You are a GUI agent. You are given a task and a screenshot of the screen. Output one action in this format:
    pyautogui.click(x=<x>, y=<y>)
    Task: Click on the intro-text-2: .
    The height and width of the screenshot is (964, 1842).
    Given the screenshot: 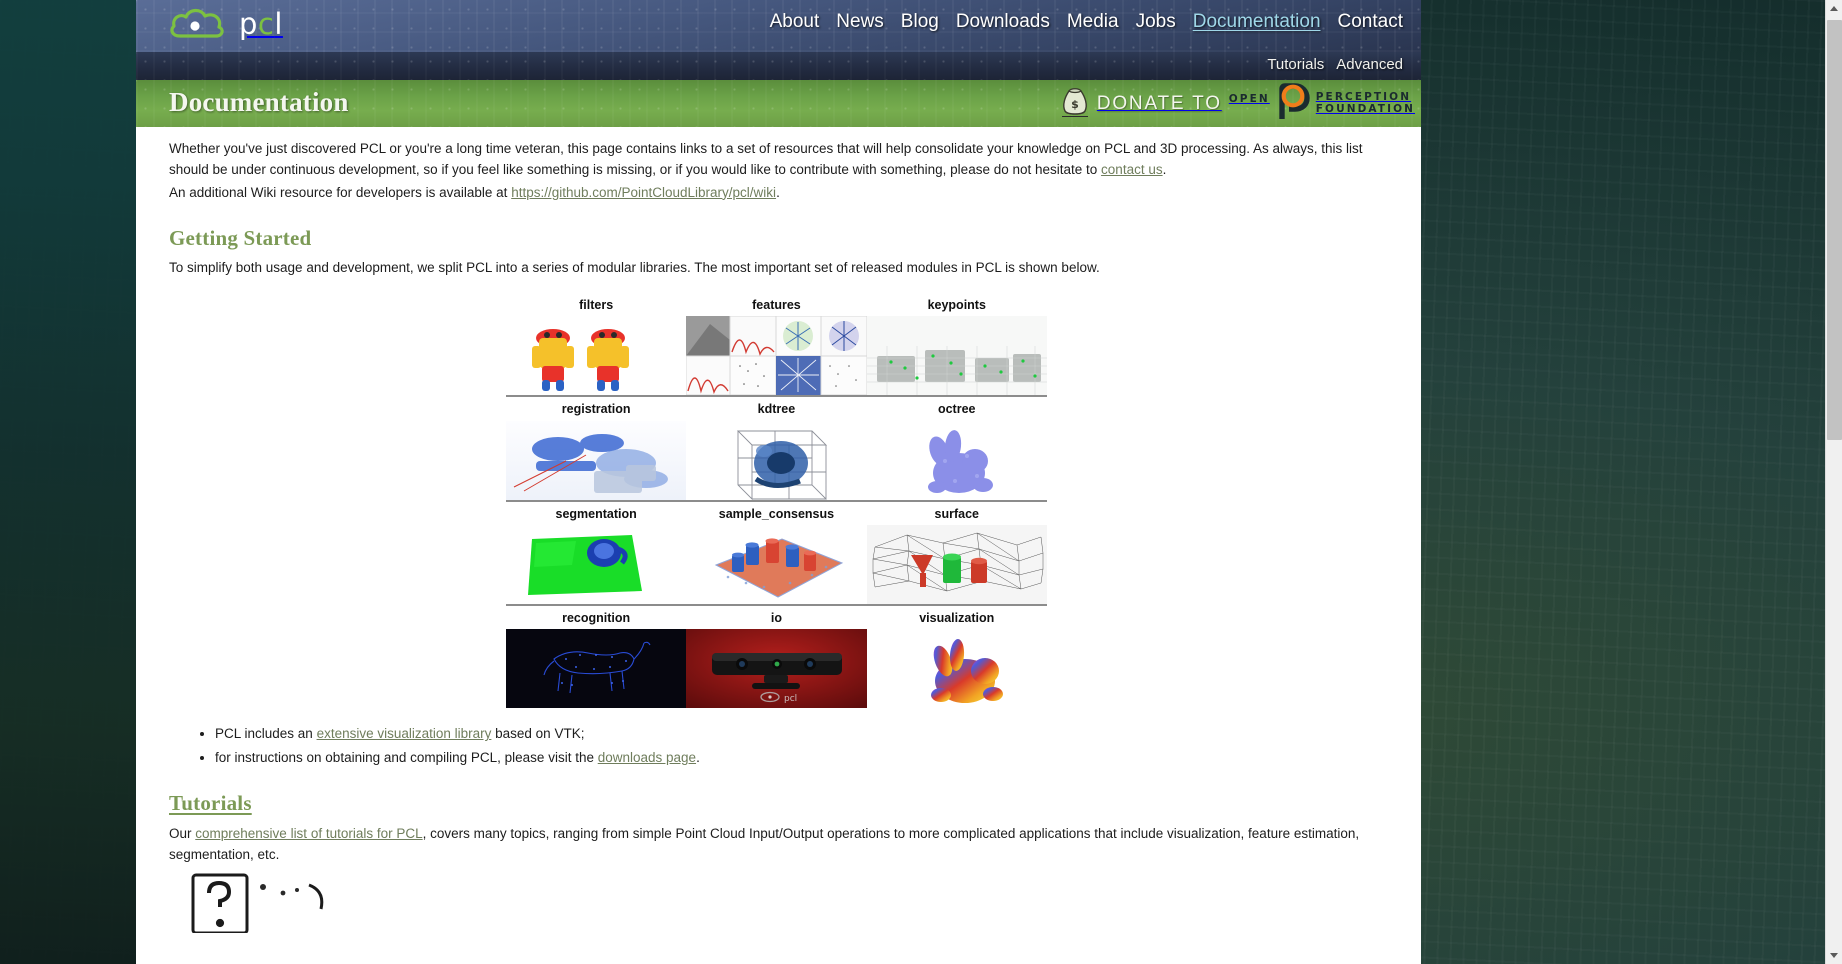 What is the action you would take?
    pyautogui.click(x=1164, y=169)
    